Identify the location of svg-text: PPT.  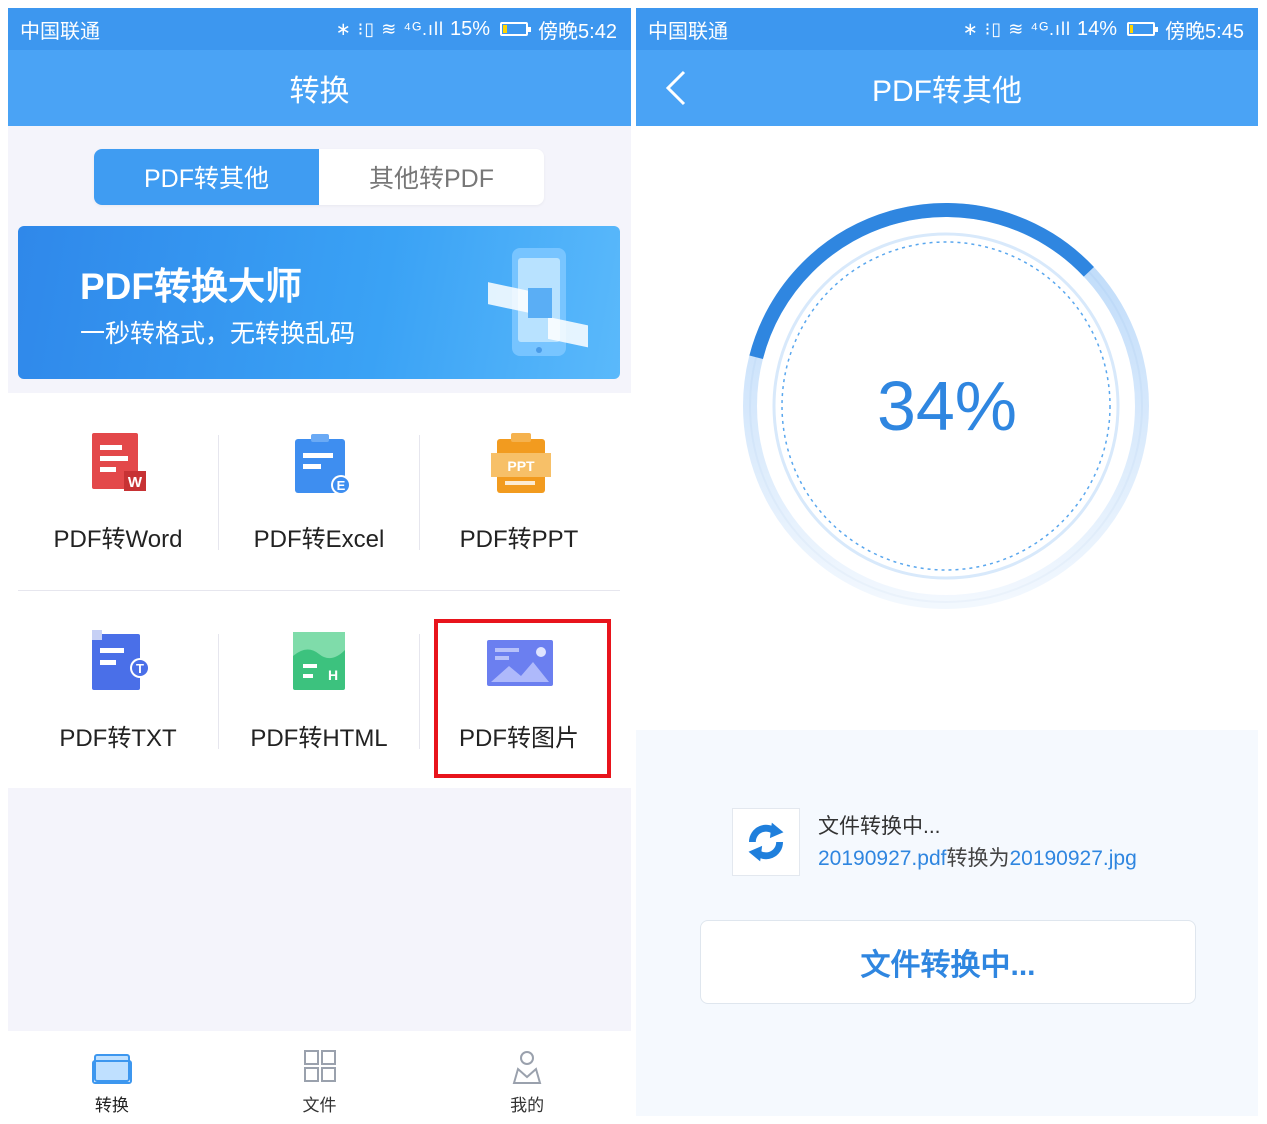
(521, 466).